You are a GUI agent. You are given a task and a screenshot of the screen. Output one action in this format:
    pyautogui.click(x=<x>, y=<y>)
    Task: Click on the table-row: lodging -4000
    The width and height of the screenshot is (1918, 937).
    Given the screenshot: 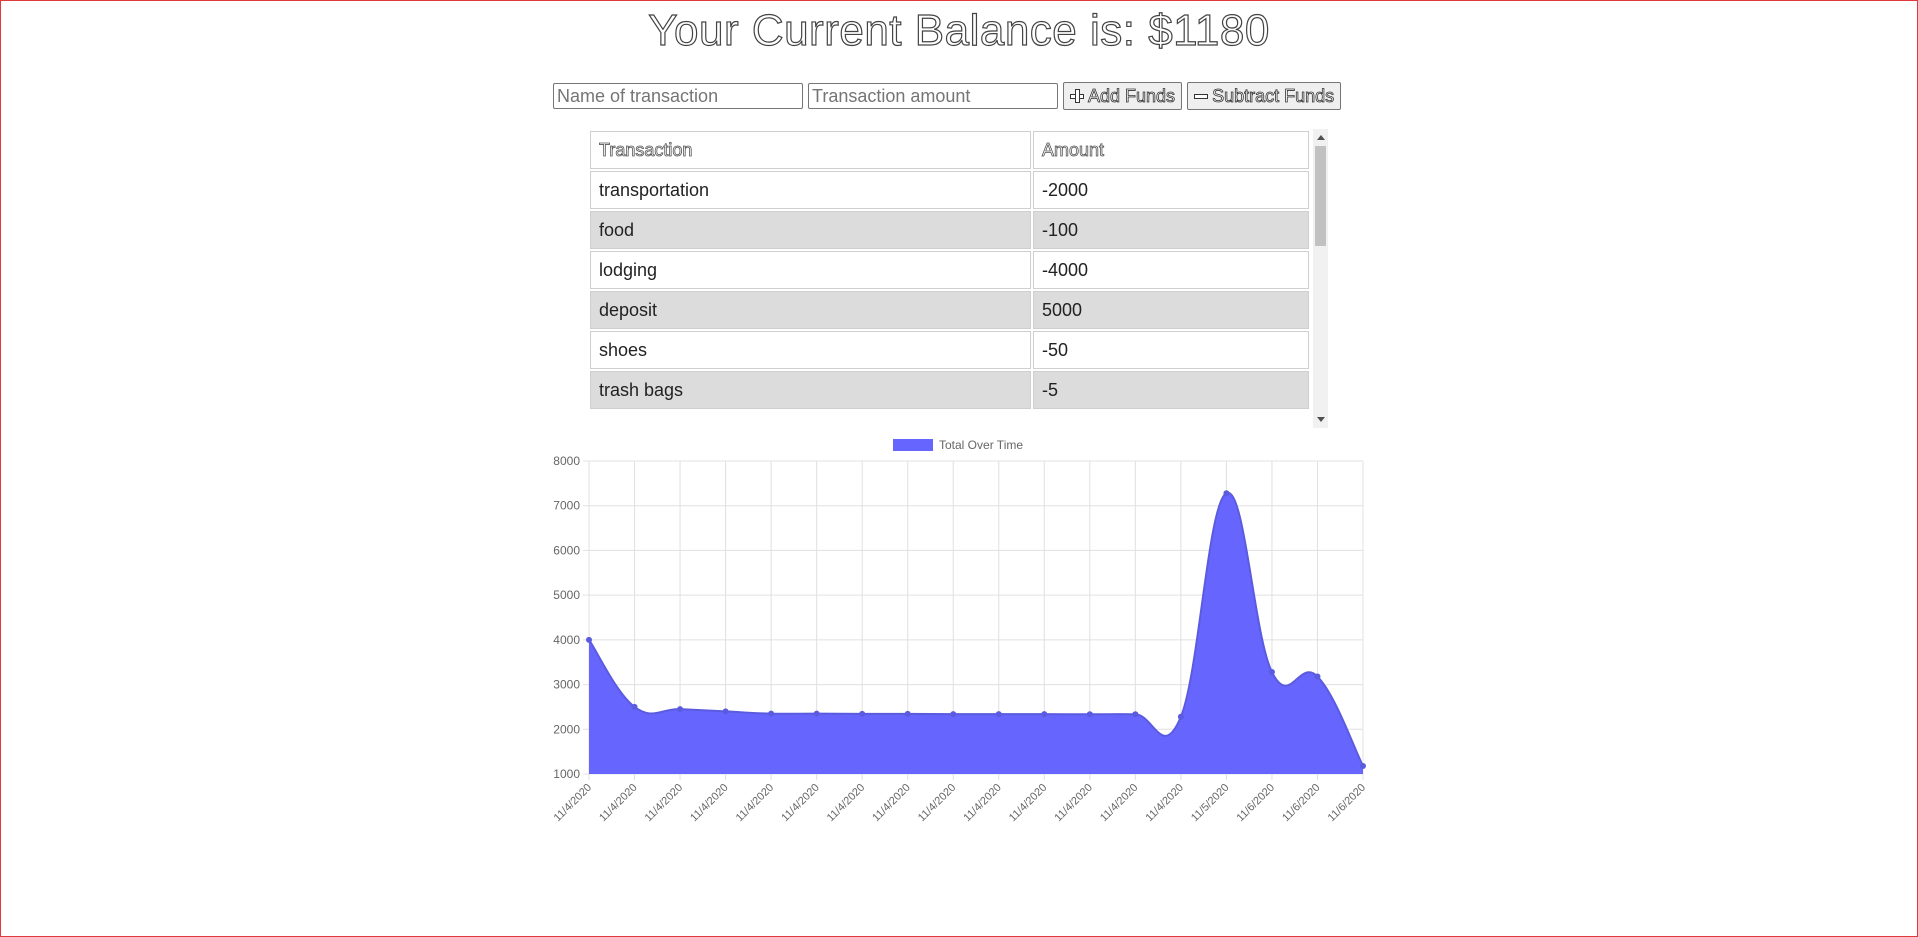 What is the action you would take?
    pyautogui.click(x=949, y=270)
    